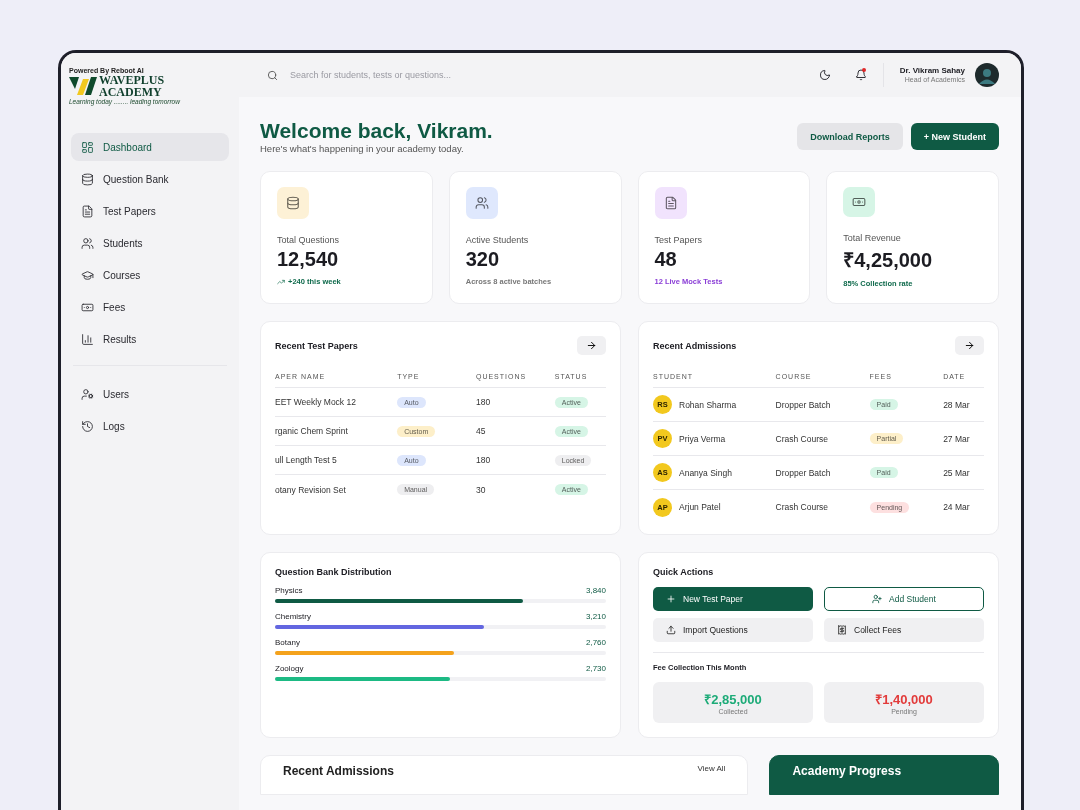  I want to click on welcome-title: Welcome back, Vikram., so click(376, 131).